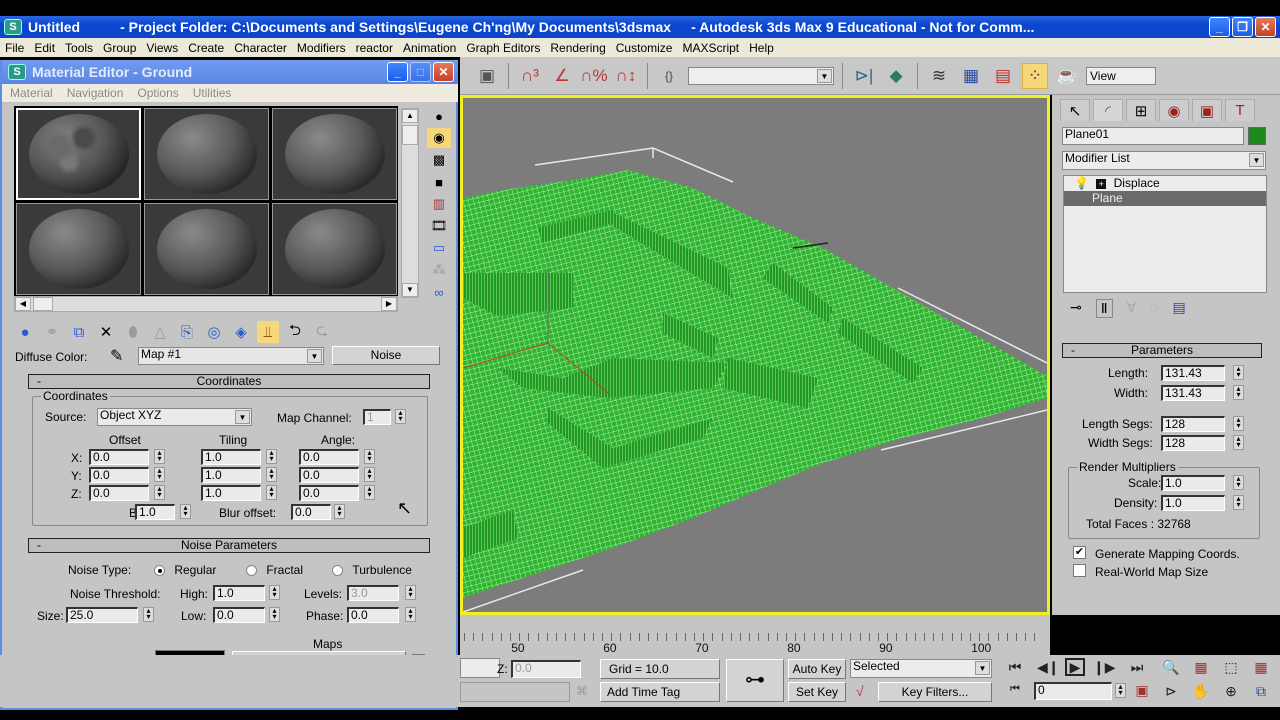 This screenshot has width=1280, height=720. Describe the element at coordinates (1132, 308) in the screenshot. I see `make-unique-icon: ∀` at that location.